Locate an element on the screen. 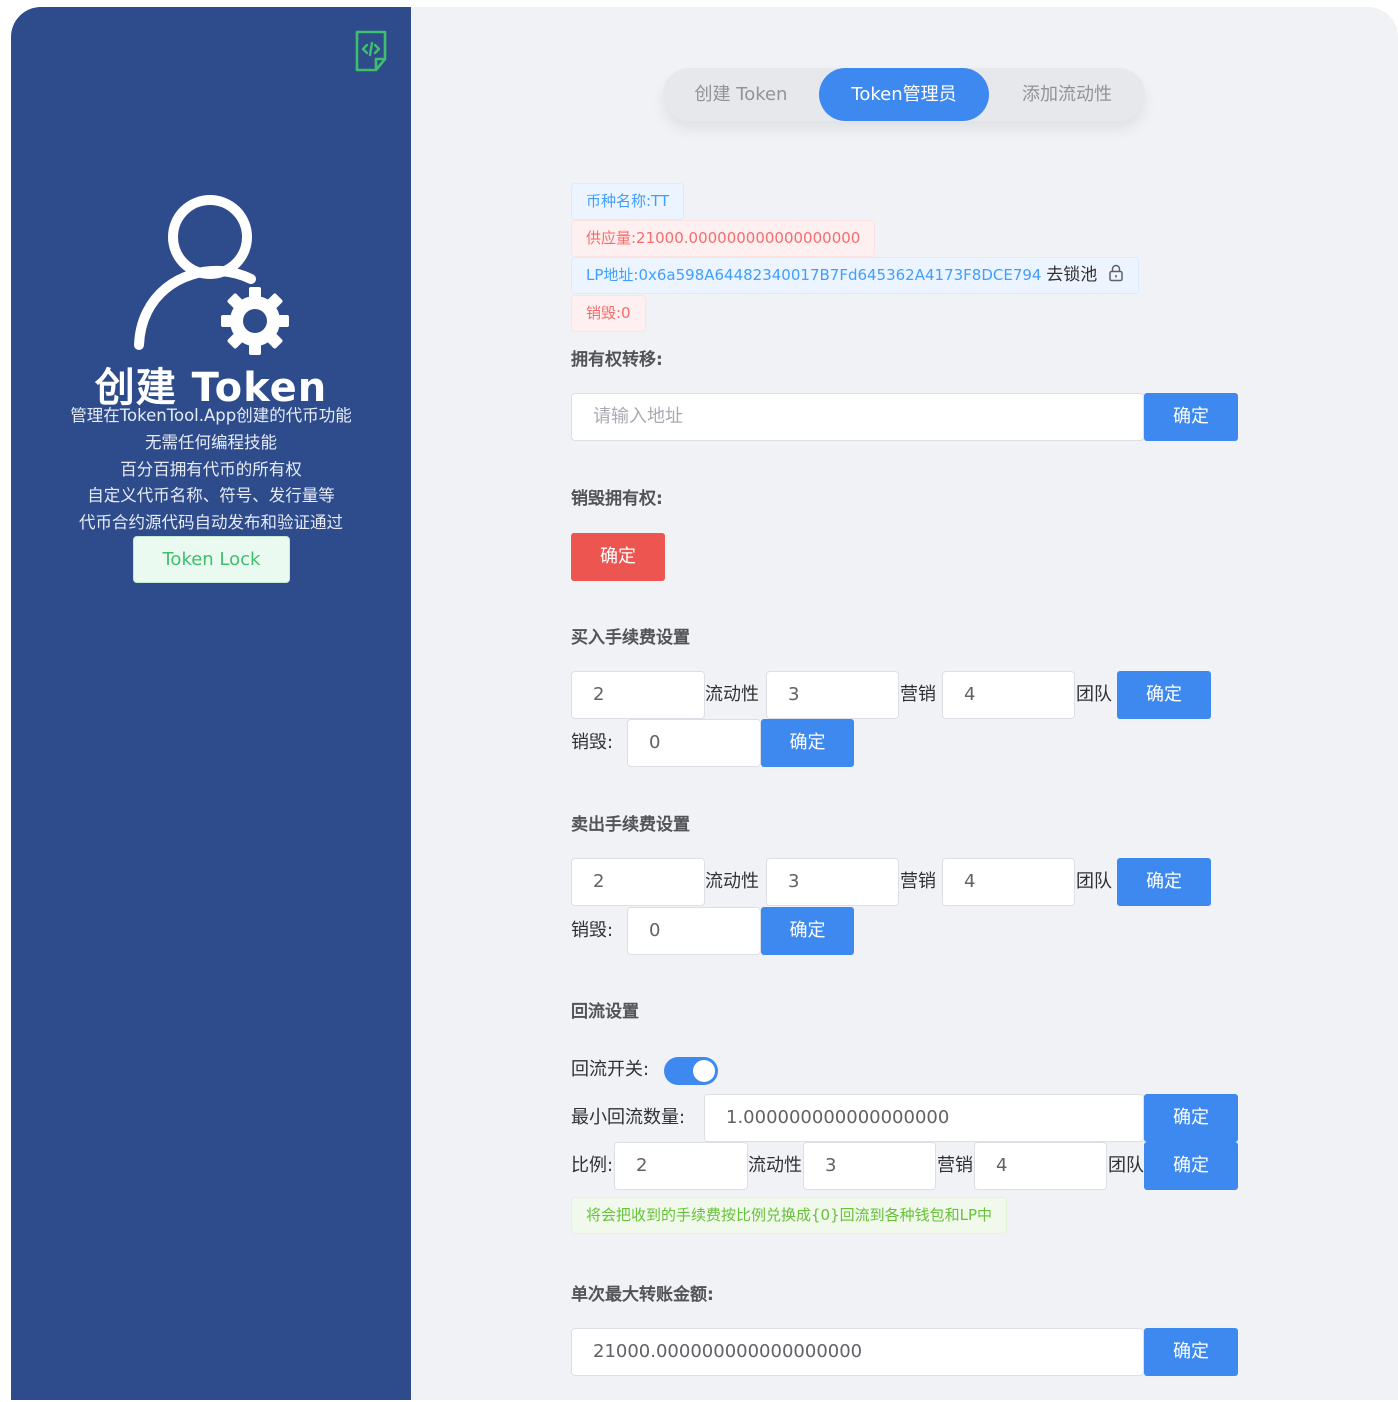  min-reflow-label: 最小回流数量: is located at coordinates (628, 1117).